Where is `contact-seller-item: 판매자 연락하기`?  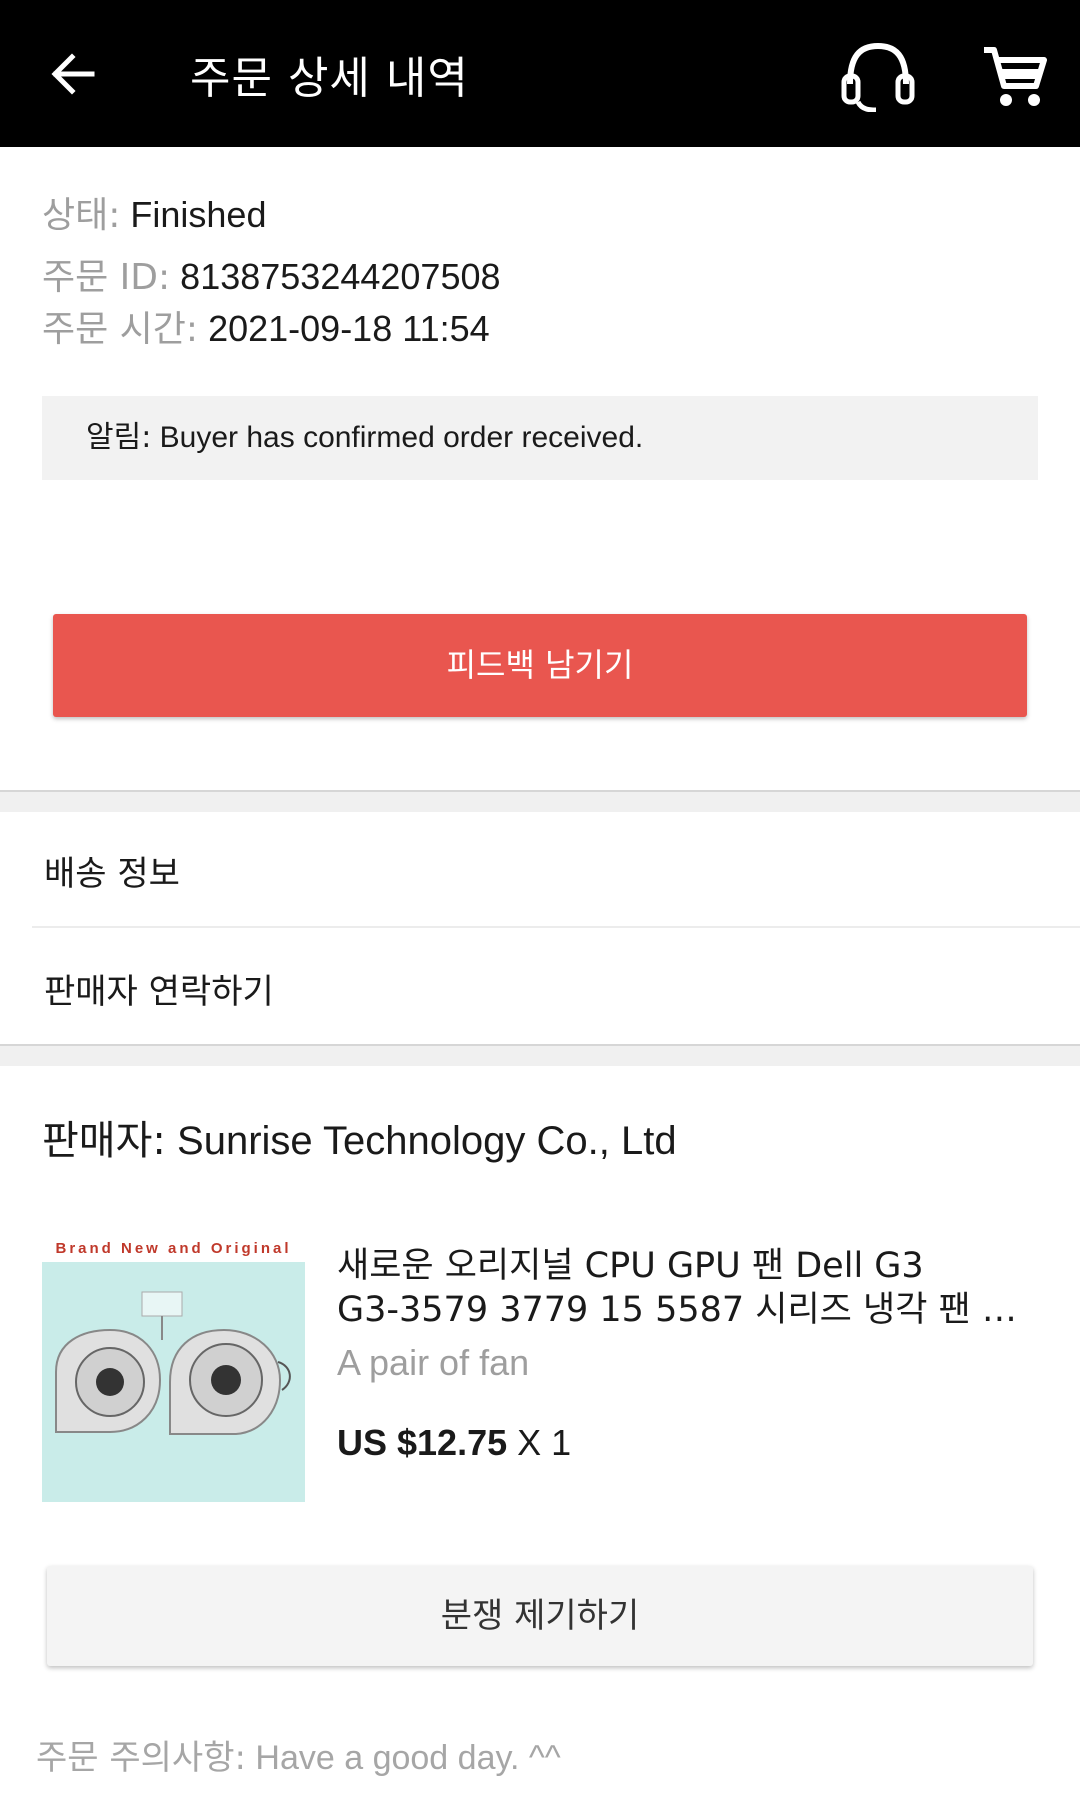
contact-seller-item: 판매자 연락하기 is located at coordinates (159, 988).